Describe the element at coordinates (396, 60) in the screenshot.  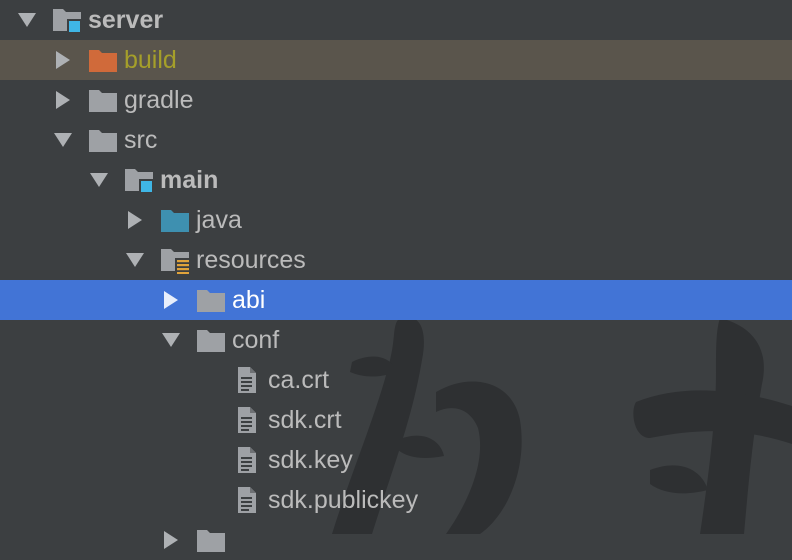
I see `tree-row: build` at that location.